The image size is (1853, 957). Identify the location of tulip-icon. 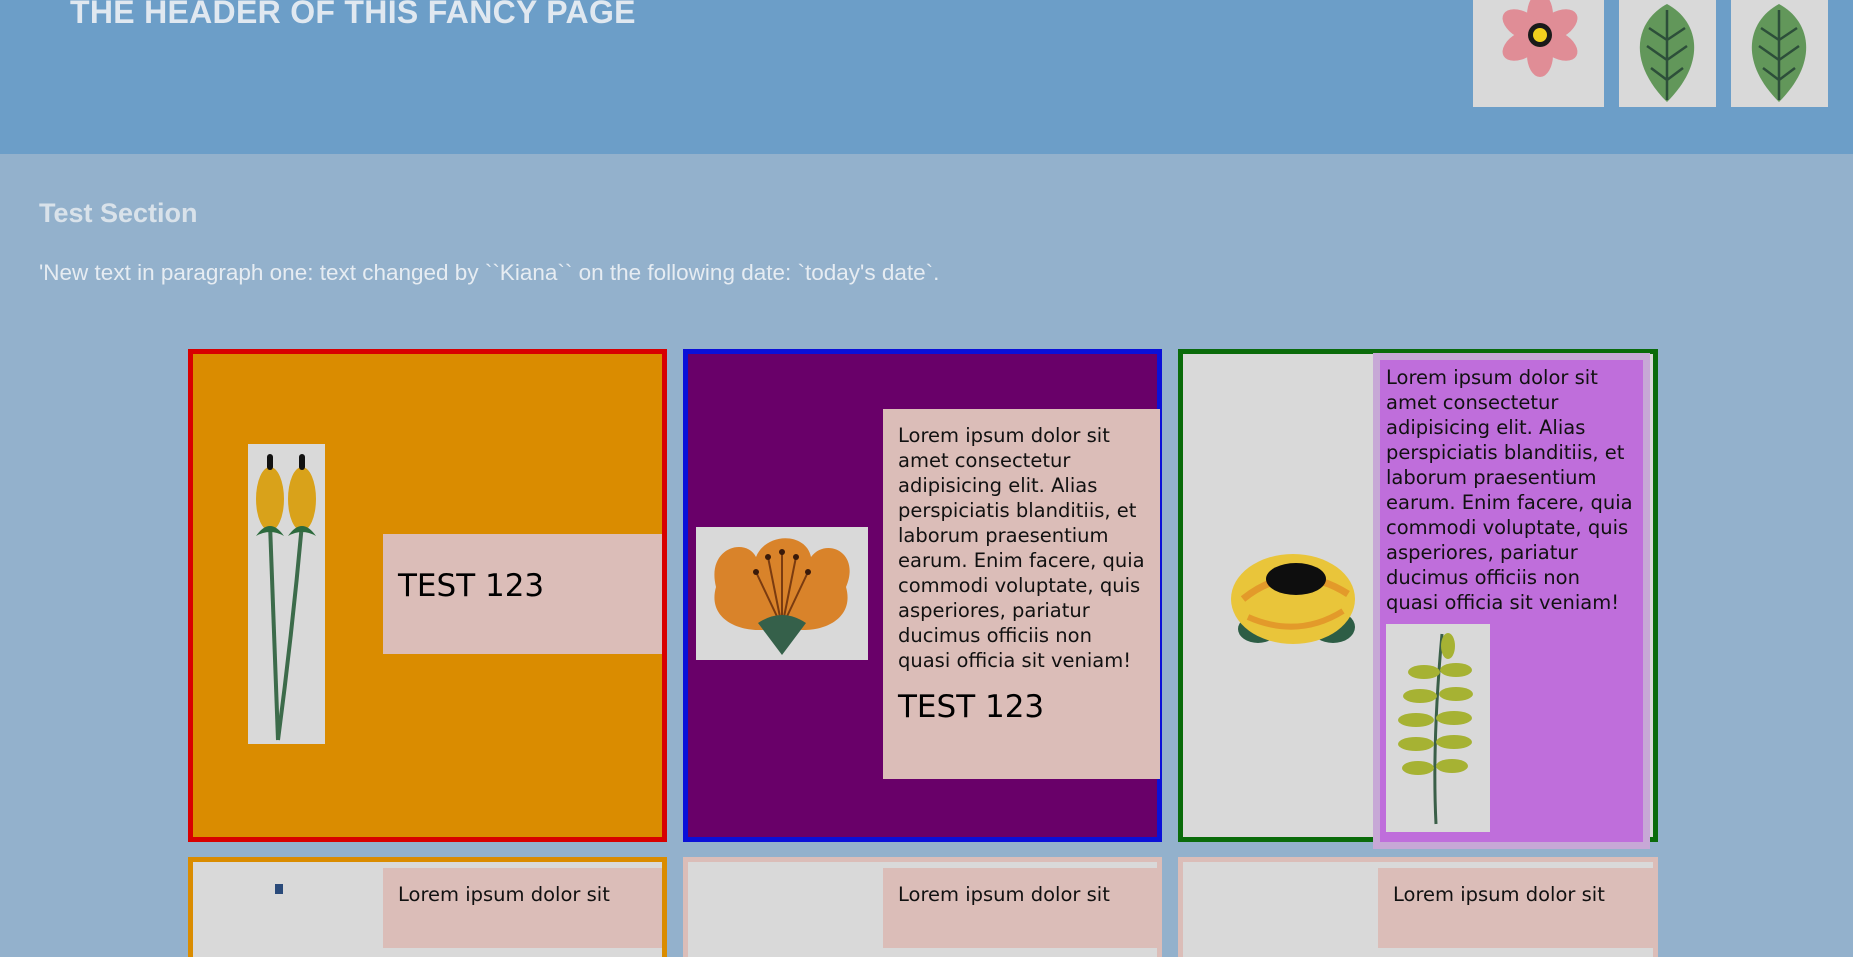
(286, 594).